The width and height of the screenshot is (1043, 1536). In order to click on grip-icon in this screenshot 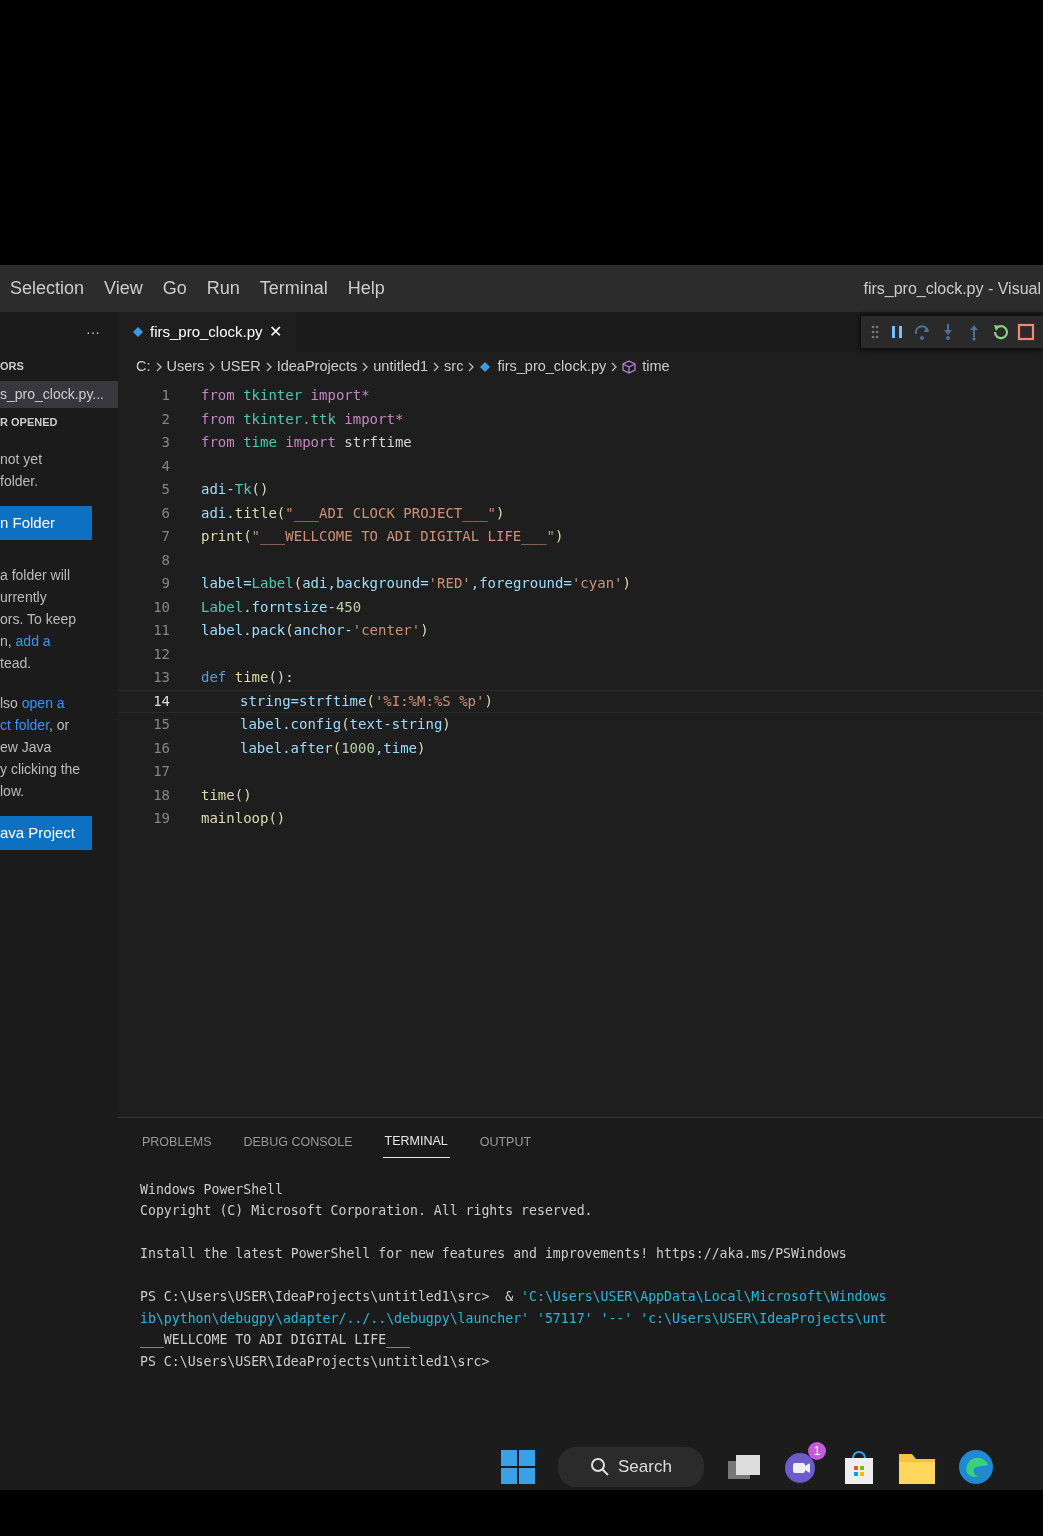, I will do `click(875, 332)`.